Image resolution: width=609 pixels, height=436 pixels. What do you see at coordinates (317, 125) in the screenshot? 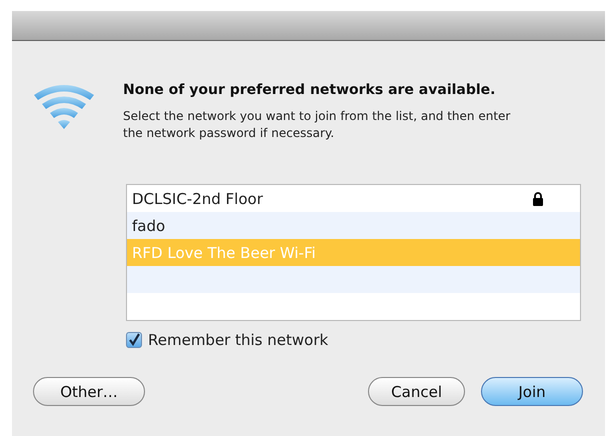
I see `dialog-message: Select the network you want to join from the list, and then enter the network password if necessary.` at bounding box center [317, 125].